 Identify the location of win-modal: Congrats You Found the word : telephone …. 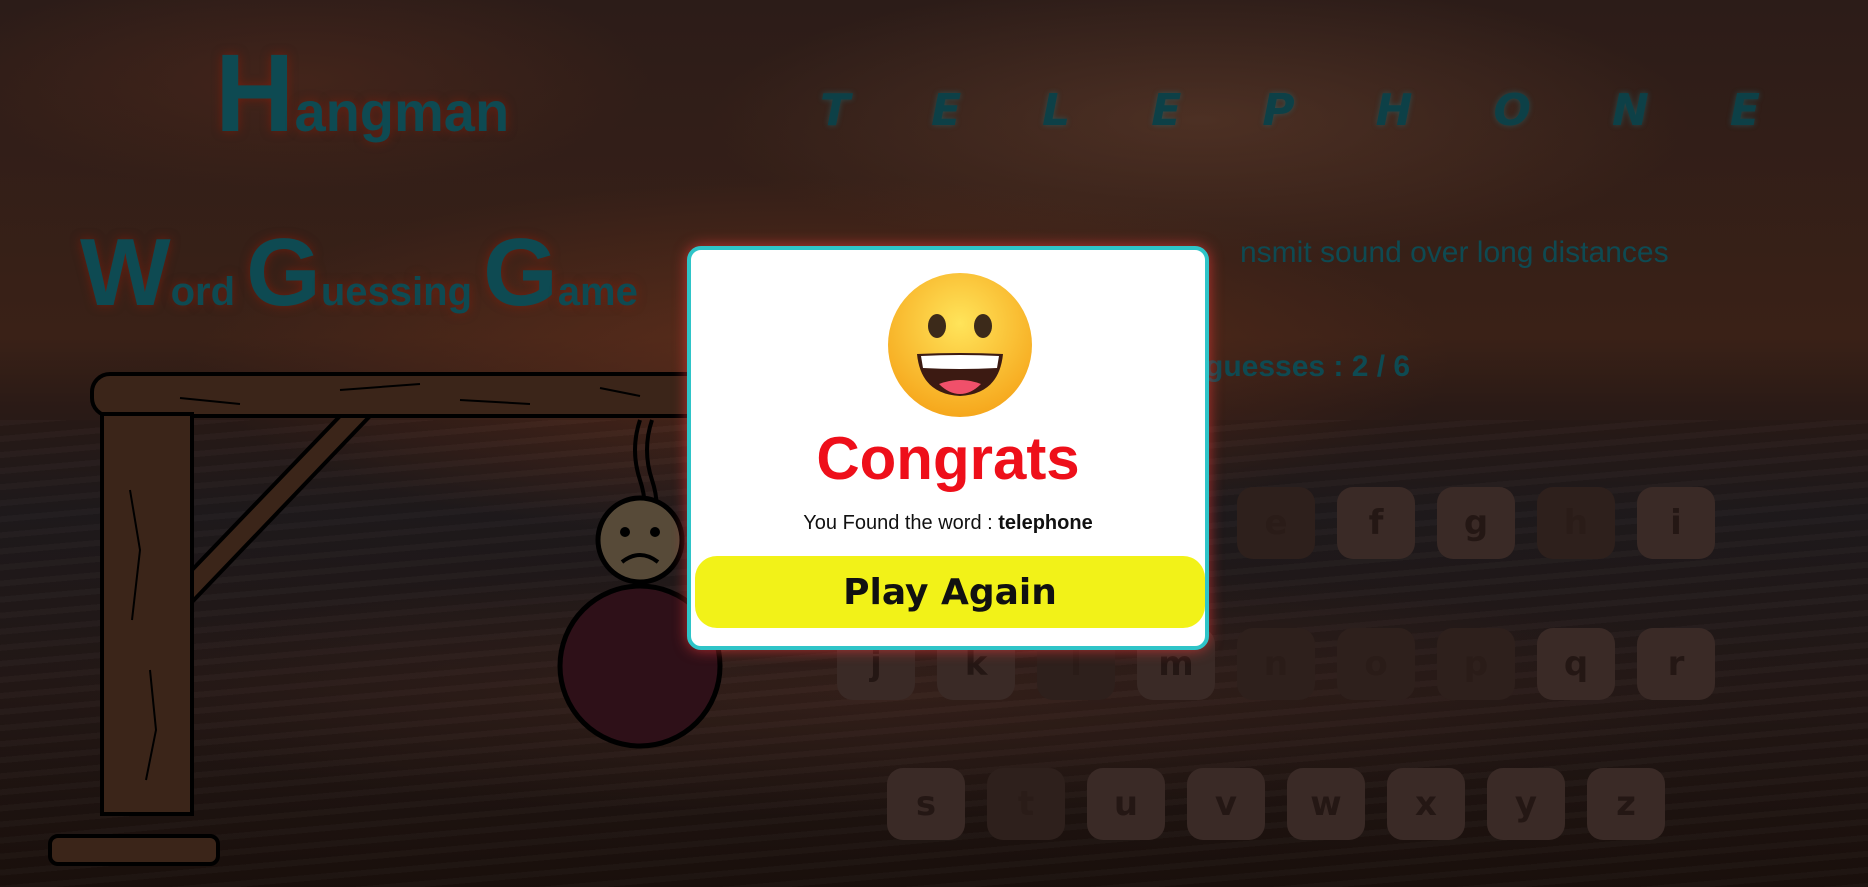
(948, 448).